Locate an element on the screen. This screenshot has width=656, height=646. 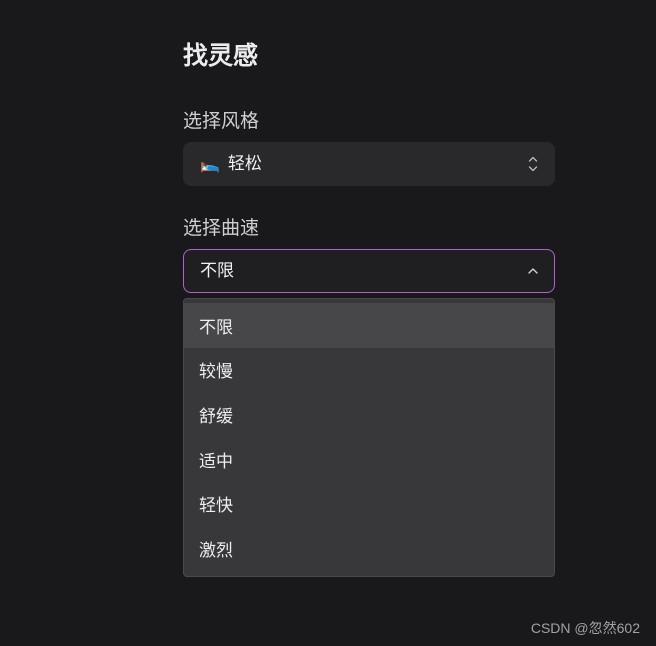
speed-option-intense: 激烈 is located at coordinates (369, 548).